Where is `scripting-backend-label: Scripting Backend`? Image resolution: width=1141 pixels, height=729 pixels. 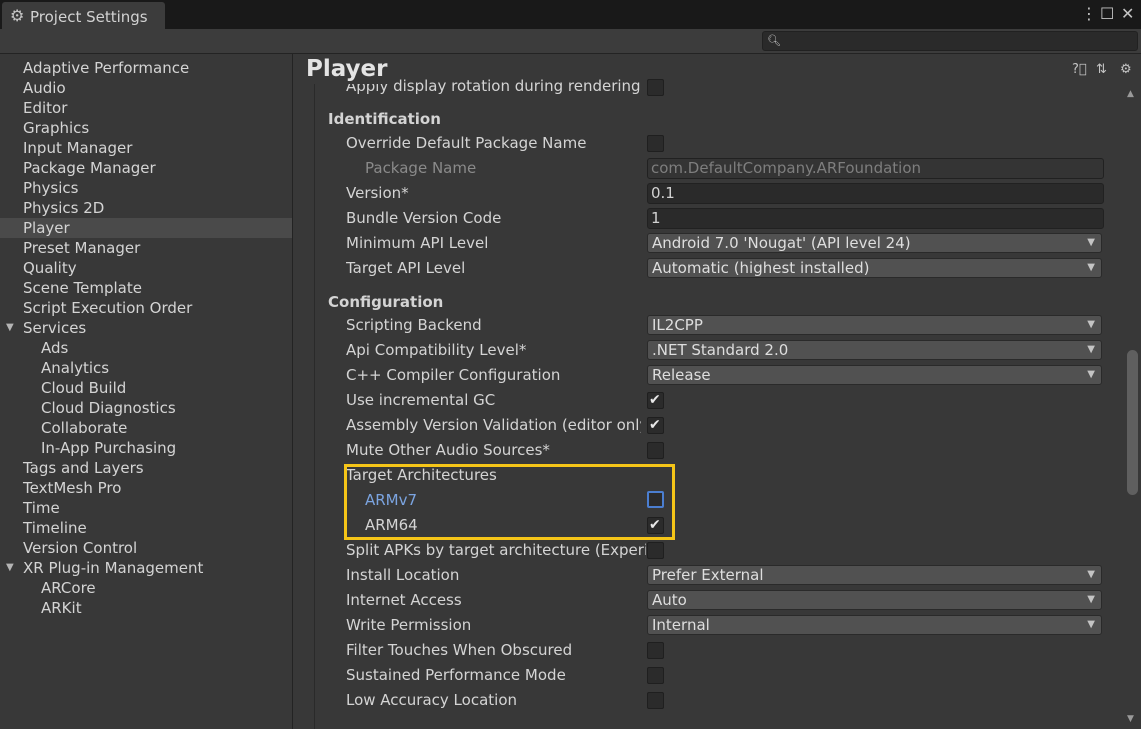 scripting-backend-label: Scripting Backend is located at coordinates (414, 325).